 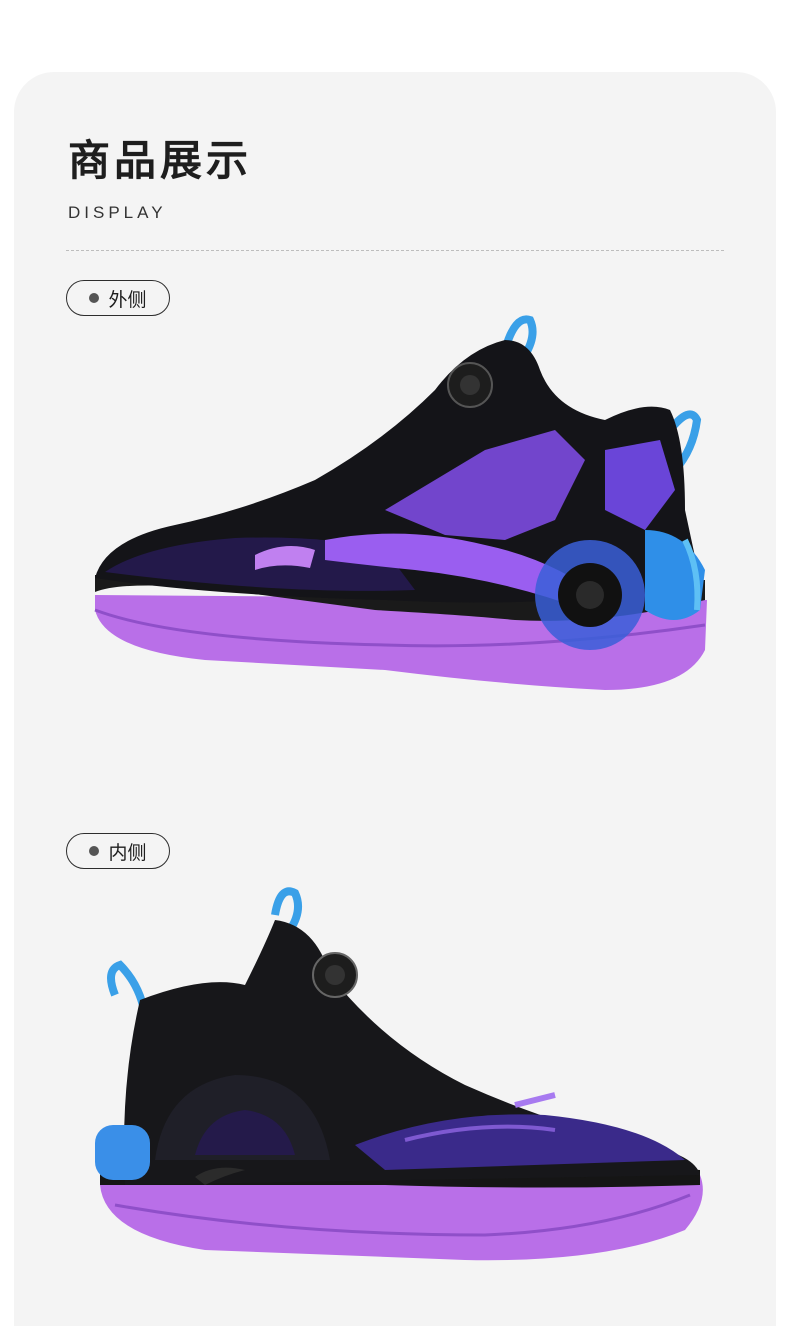 I want to click on section-subtitle: DISPLAY, so click(x=117, y=212).